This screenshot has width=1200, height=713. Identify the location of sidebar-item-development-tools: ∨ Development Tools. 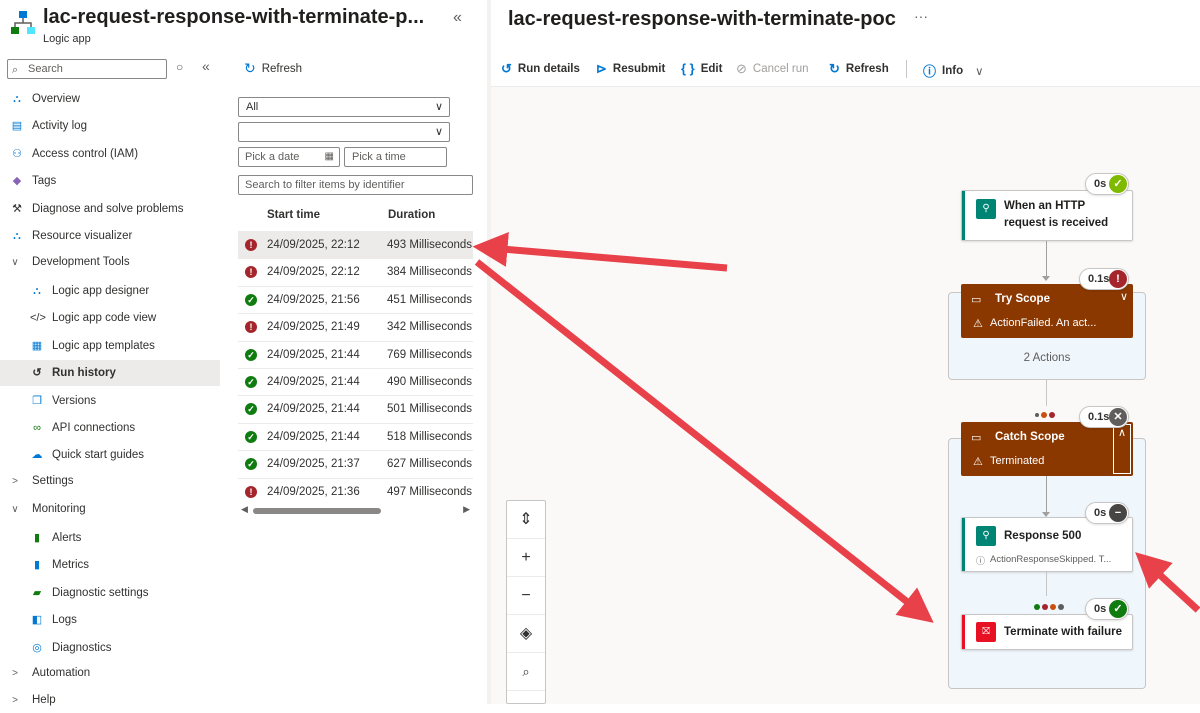
(110, 262).